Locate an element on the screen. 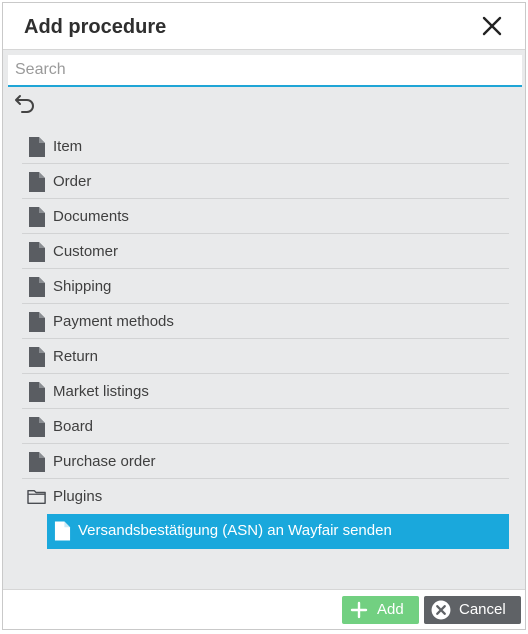 The width and height of the screenshot is (528, 634). cancel-button-label: Cancel is located at coordinates (482, 609).